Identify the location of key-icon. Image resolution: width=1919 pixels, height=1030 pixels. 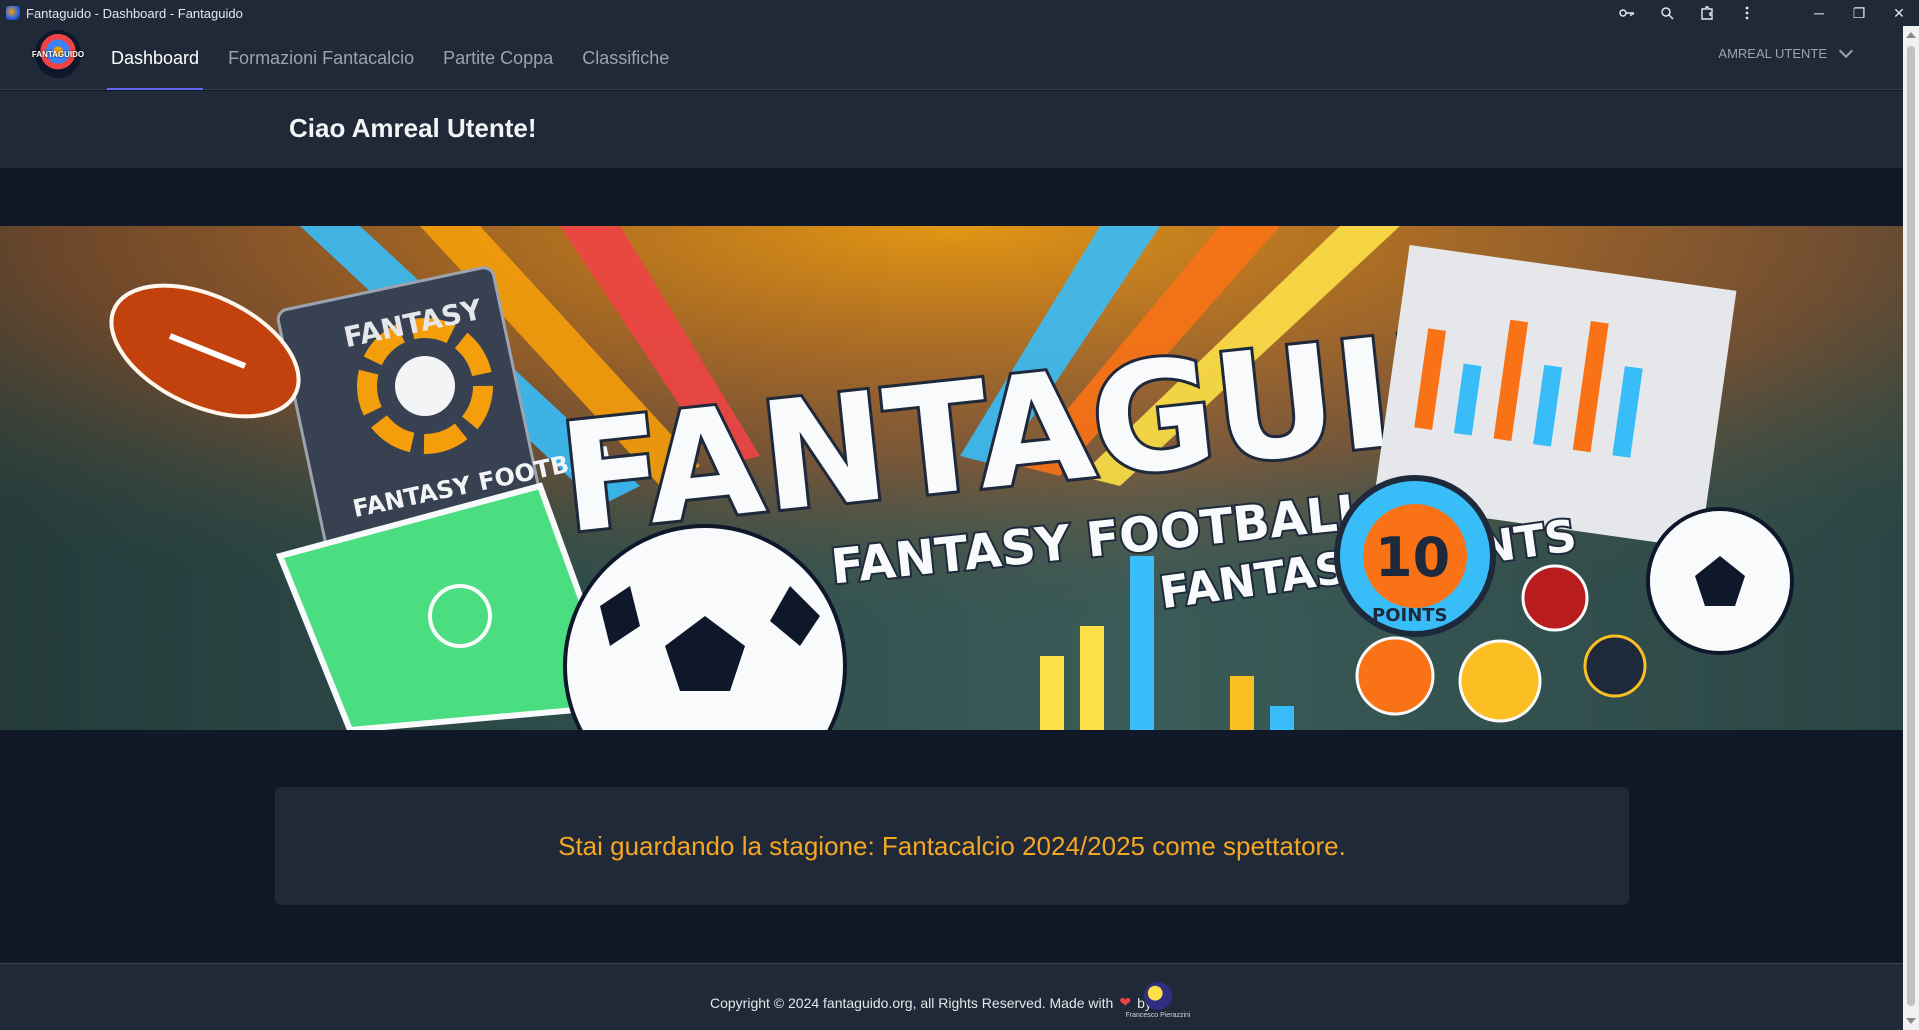
(1627, 13).